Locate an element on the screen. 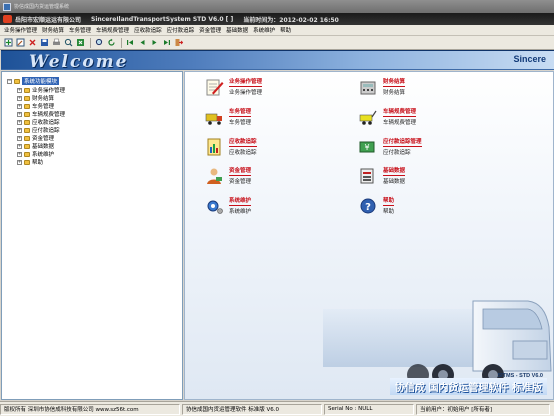 The image size is (554, 416). module-link: 车辆规费管理 is located at coordinates (399, 122).